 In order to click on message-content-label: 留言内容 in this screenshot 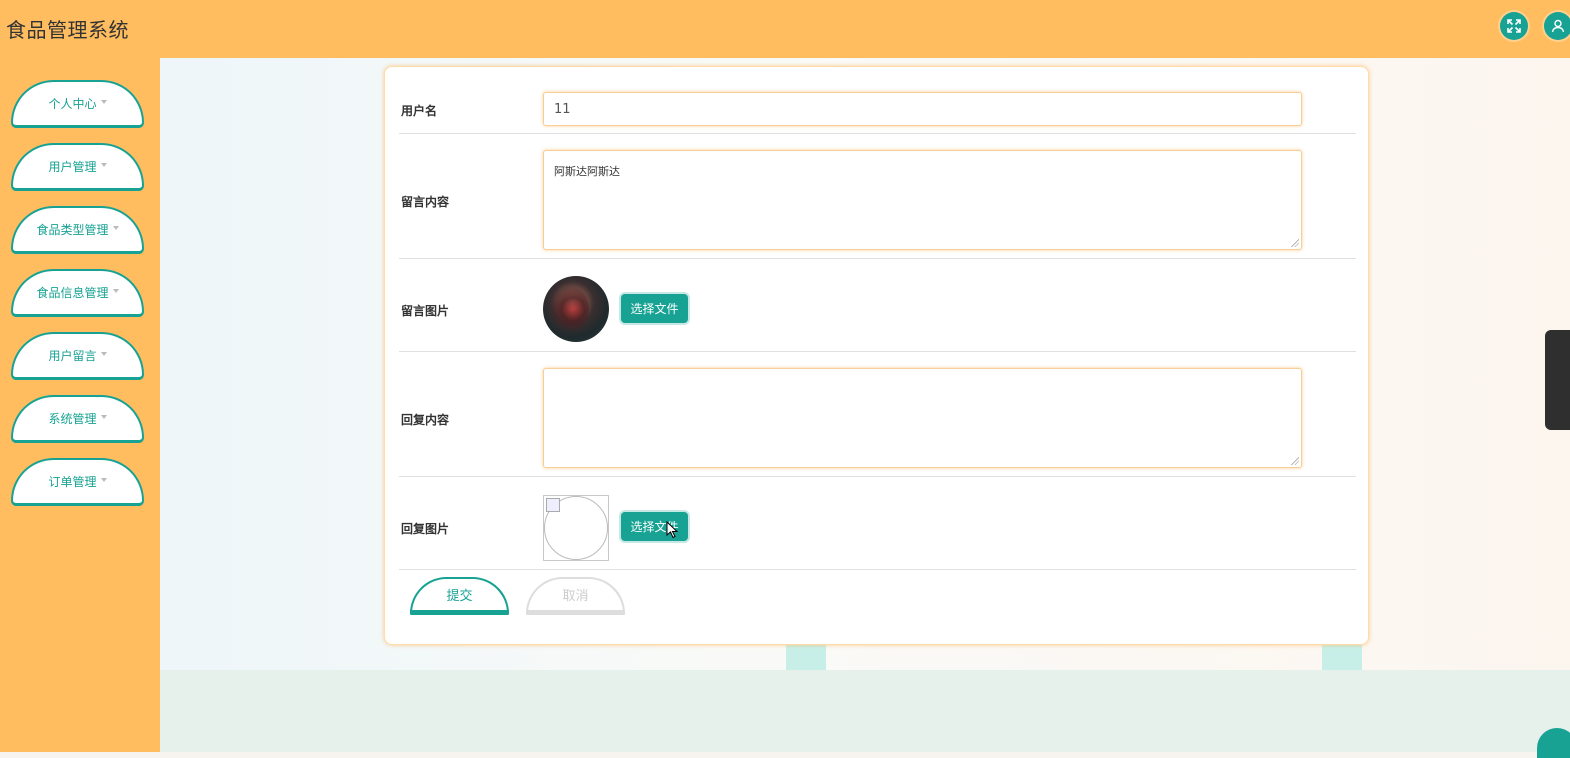, I will do `click(425, 202)`.